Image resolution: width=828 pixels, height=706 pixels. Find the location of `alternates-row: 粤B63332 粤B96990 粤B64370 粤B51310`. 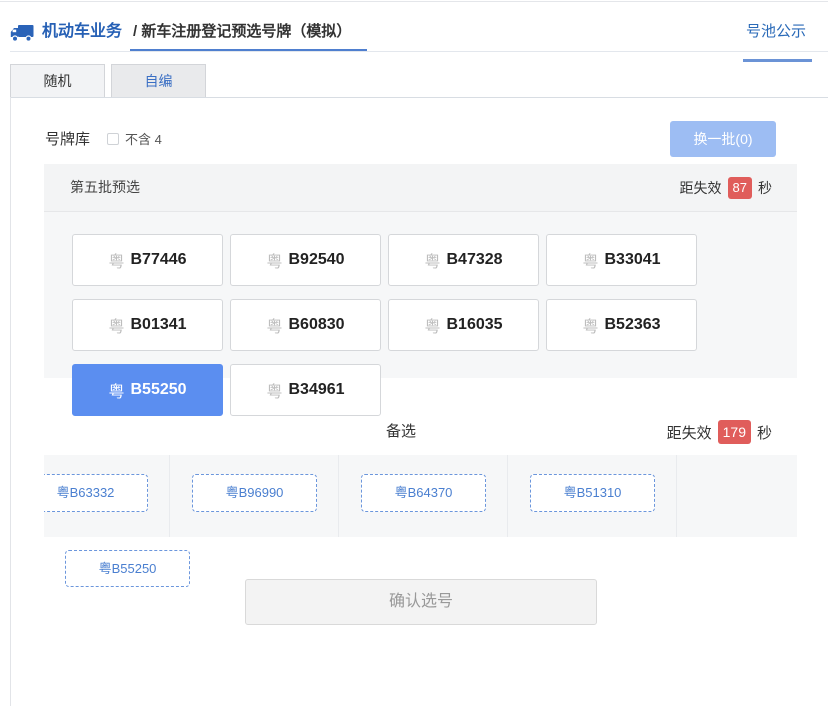

alternates-row: 粤B63332 粤B96990 粤B64370 粤B51310 is located at coordinates (420, 496).